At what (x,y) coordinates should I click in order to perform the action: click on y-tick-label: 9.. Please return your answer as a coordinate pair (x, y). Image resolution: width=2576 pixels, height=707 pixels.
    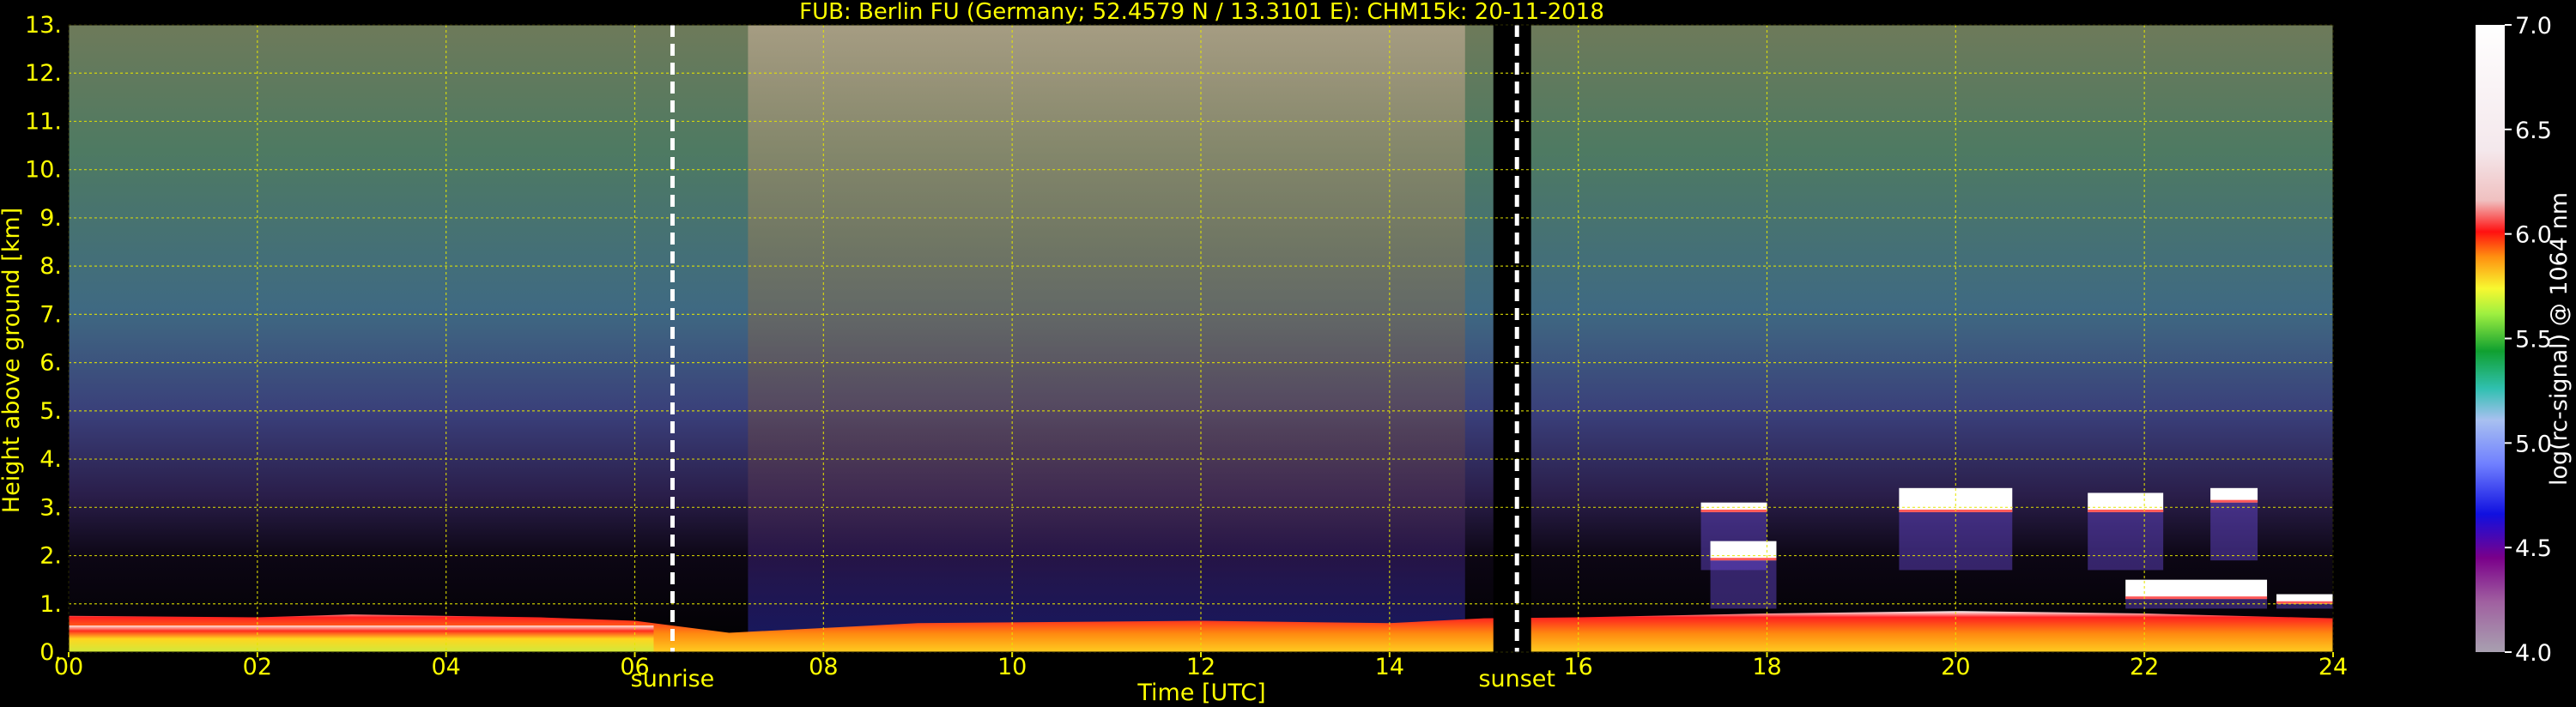
    Looking at the image, I should click on (50, 218).